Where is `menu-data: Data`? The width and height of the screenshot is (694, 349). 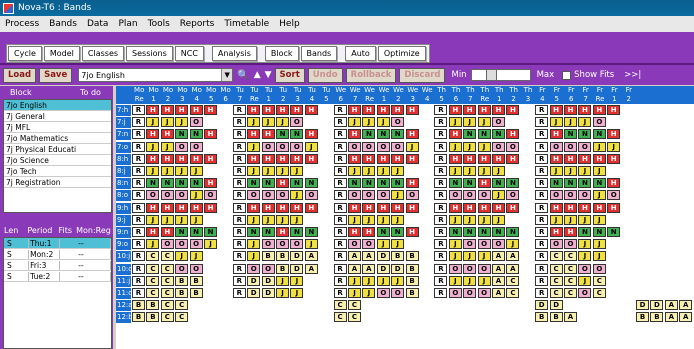
menu-data: Data is located at coordinates (98, 24).